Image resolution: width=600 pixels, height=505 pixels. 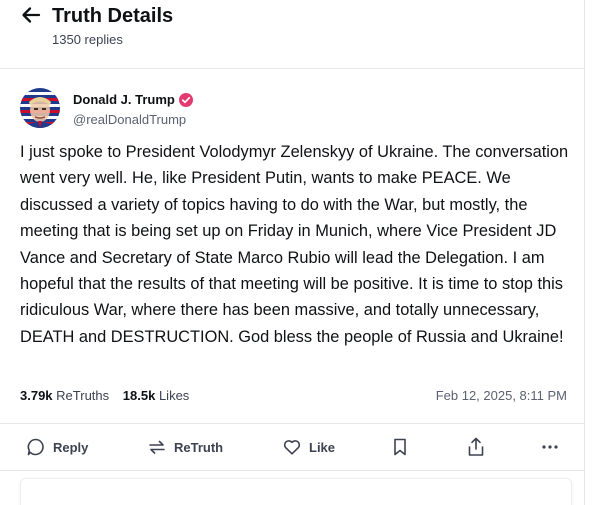 I want to click on actions-divider-bottom, so click(x=292, y=470).